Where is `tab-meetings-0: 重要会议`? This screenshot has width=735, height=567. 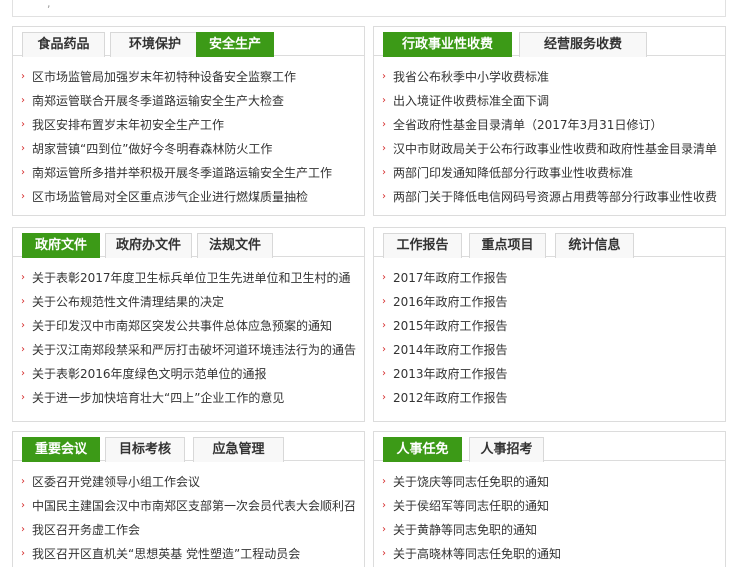 tab-meetings-0: 重要会议 is located at coordinates (61, 449).